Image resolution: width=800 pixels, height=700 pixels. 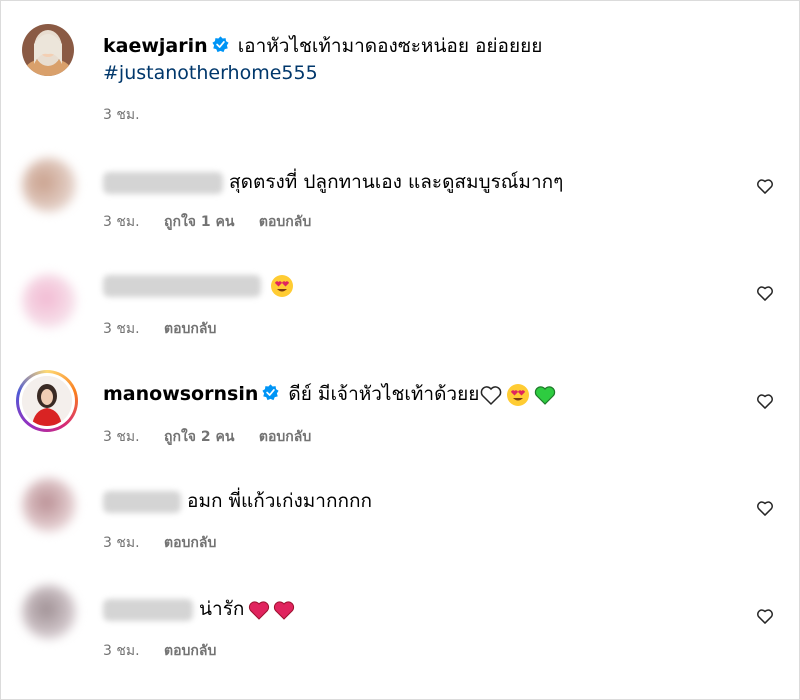 What do you see at coordinates (155, 46) in the screenshot?
I see `caption-username: kaewjarin` at bounding box center [155, 46].